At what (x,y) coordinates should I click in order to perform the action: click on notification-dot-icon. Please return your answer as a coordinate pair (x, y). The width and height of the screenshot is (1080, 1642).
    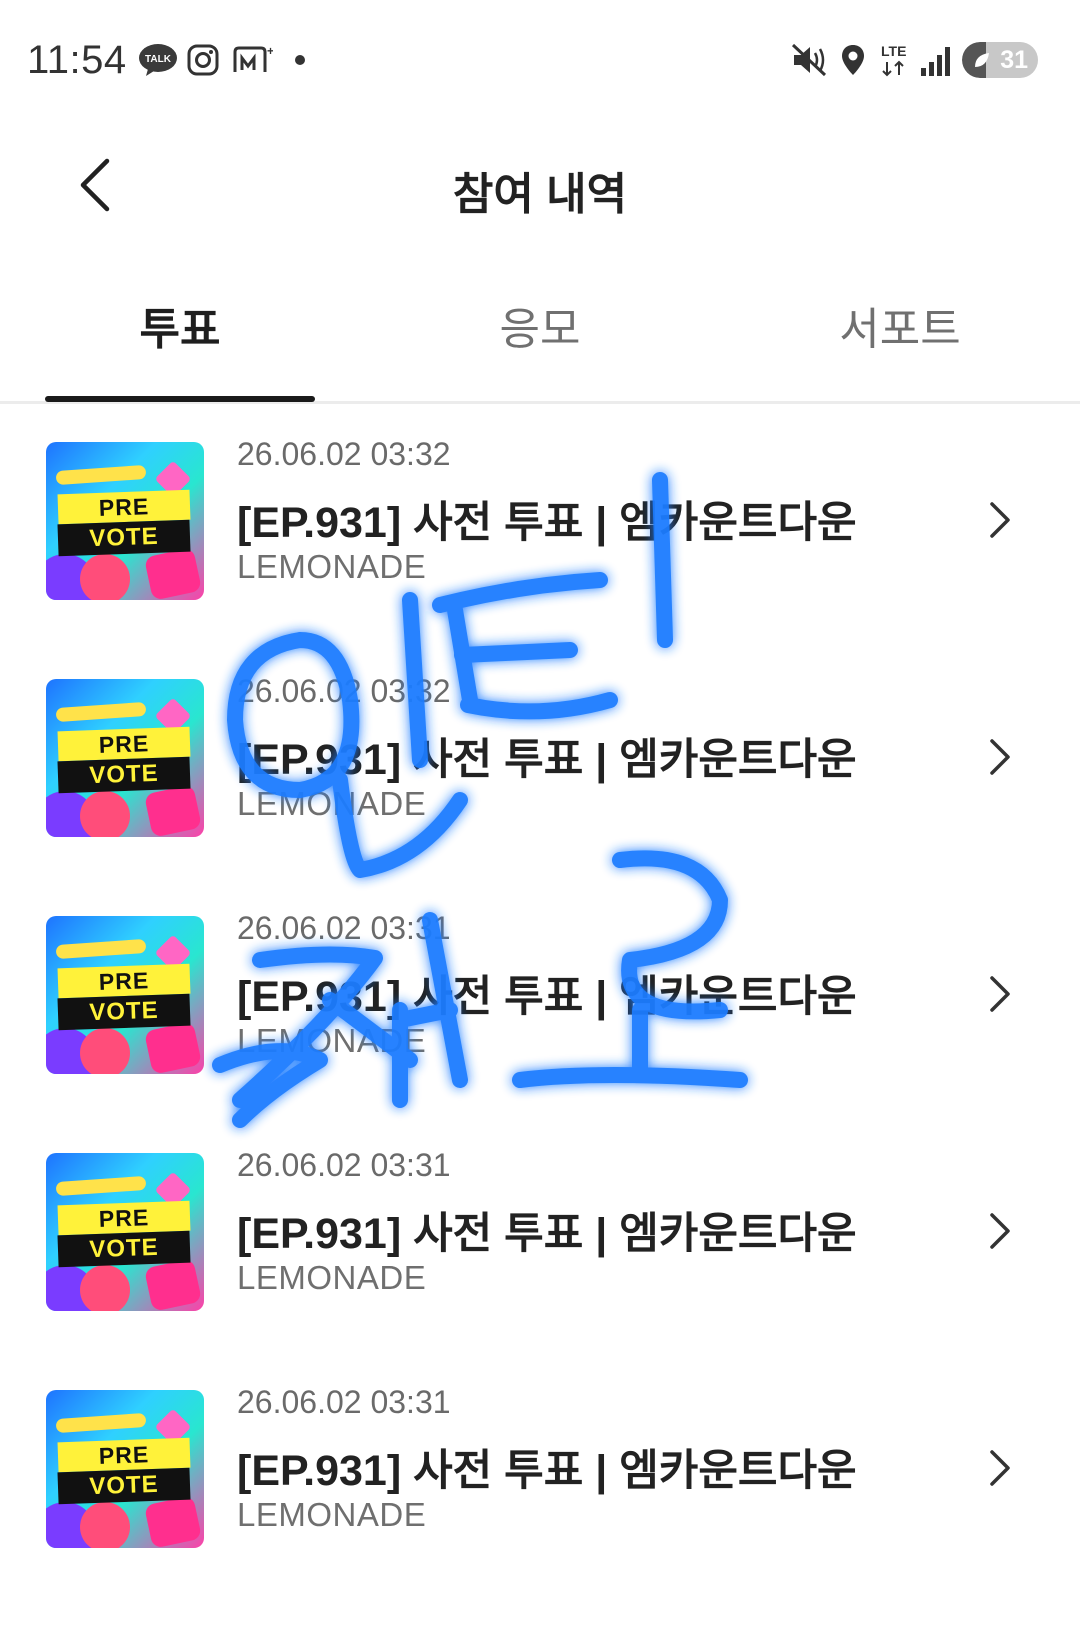
    Looking at the image, I should click on (300, 60).